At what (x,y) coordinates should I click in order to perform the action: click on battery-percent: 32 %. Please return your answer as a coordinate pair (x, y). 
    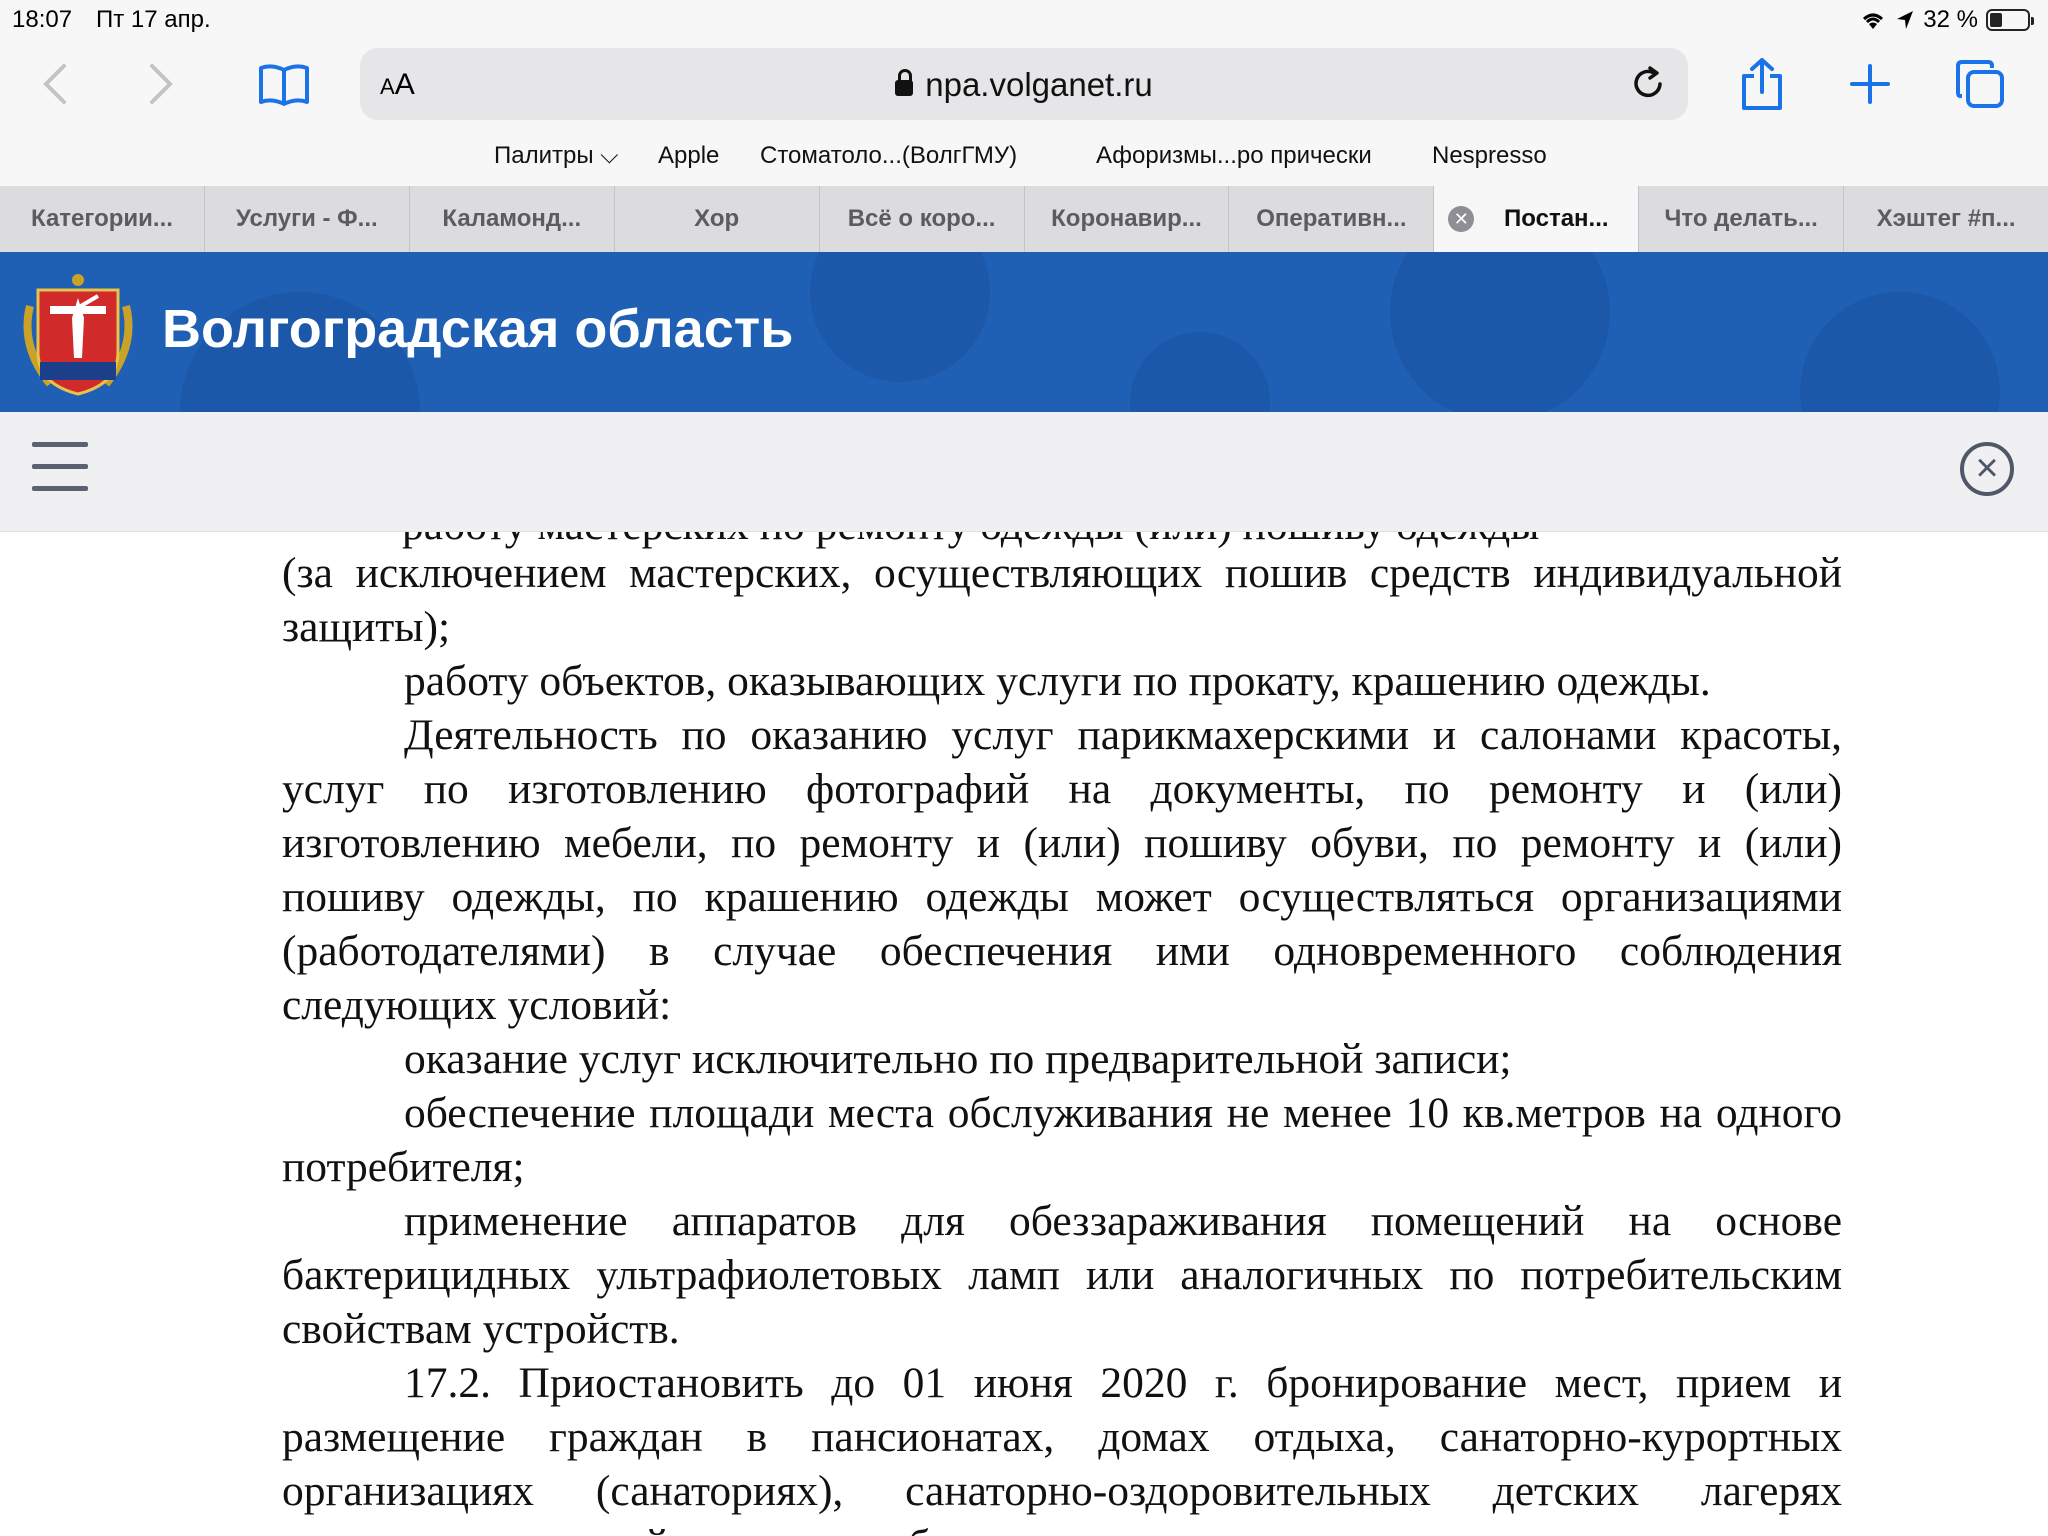
    Looking at the image, I should click on (1950, 19).